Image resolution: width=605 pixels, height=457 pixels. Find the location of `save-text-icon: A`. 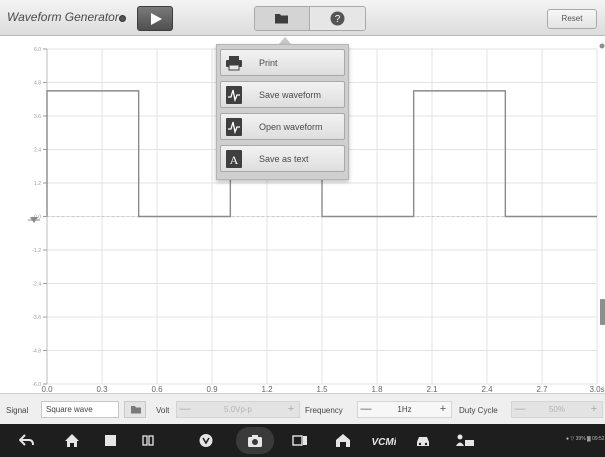

save-text-icon: A is located at coordinates (234, 159).